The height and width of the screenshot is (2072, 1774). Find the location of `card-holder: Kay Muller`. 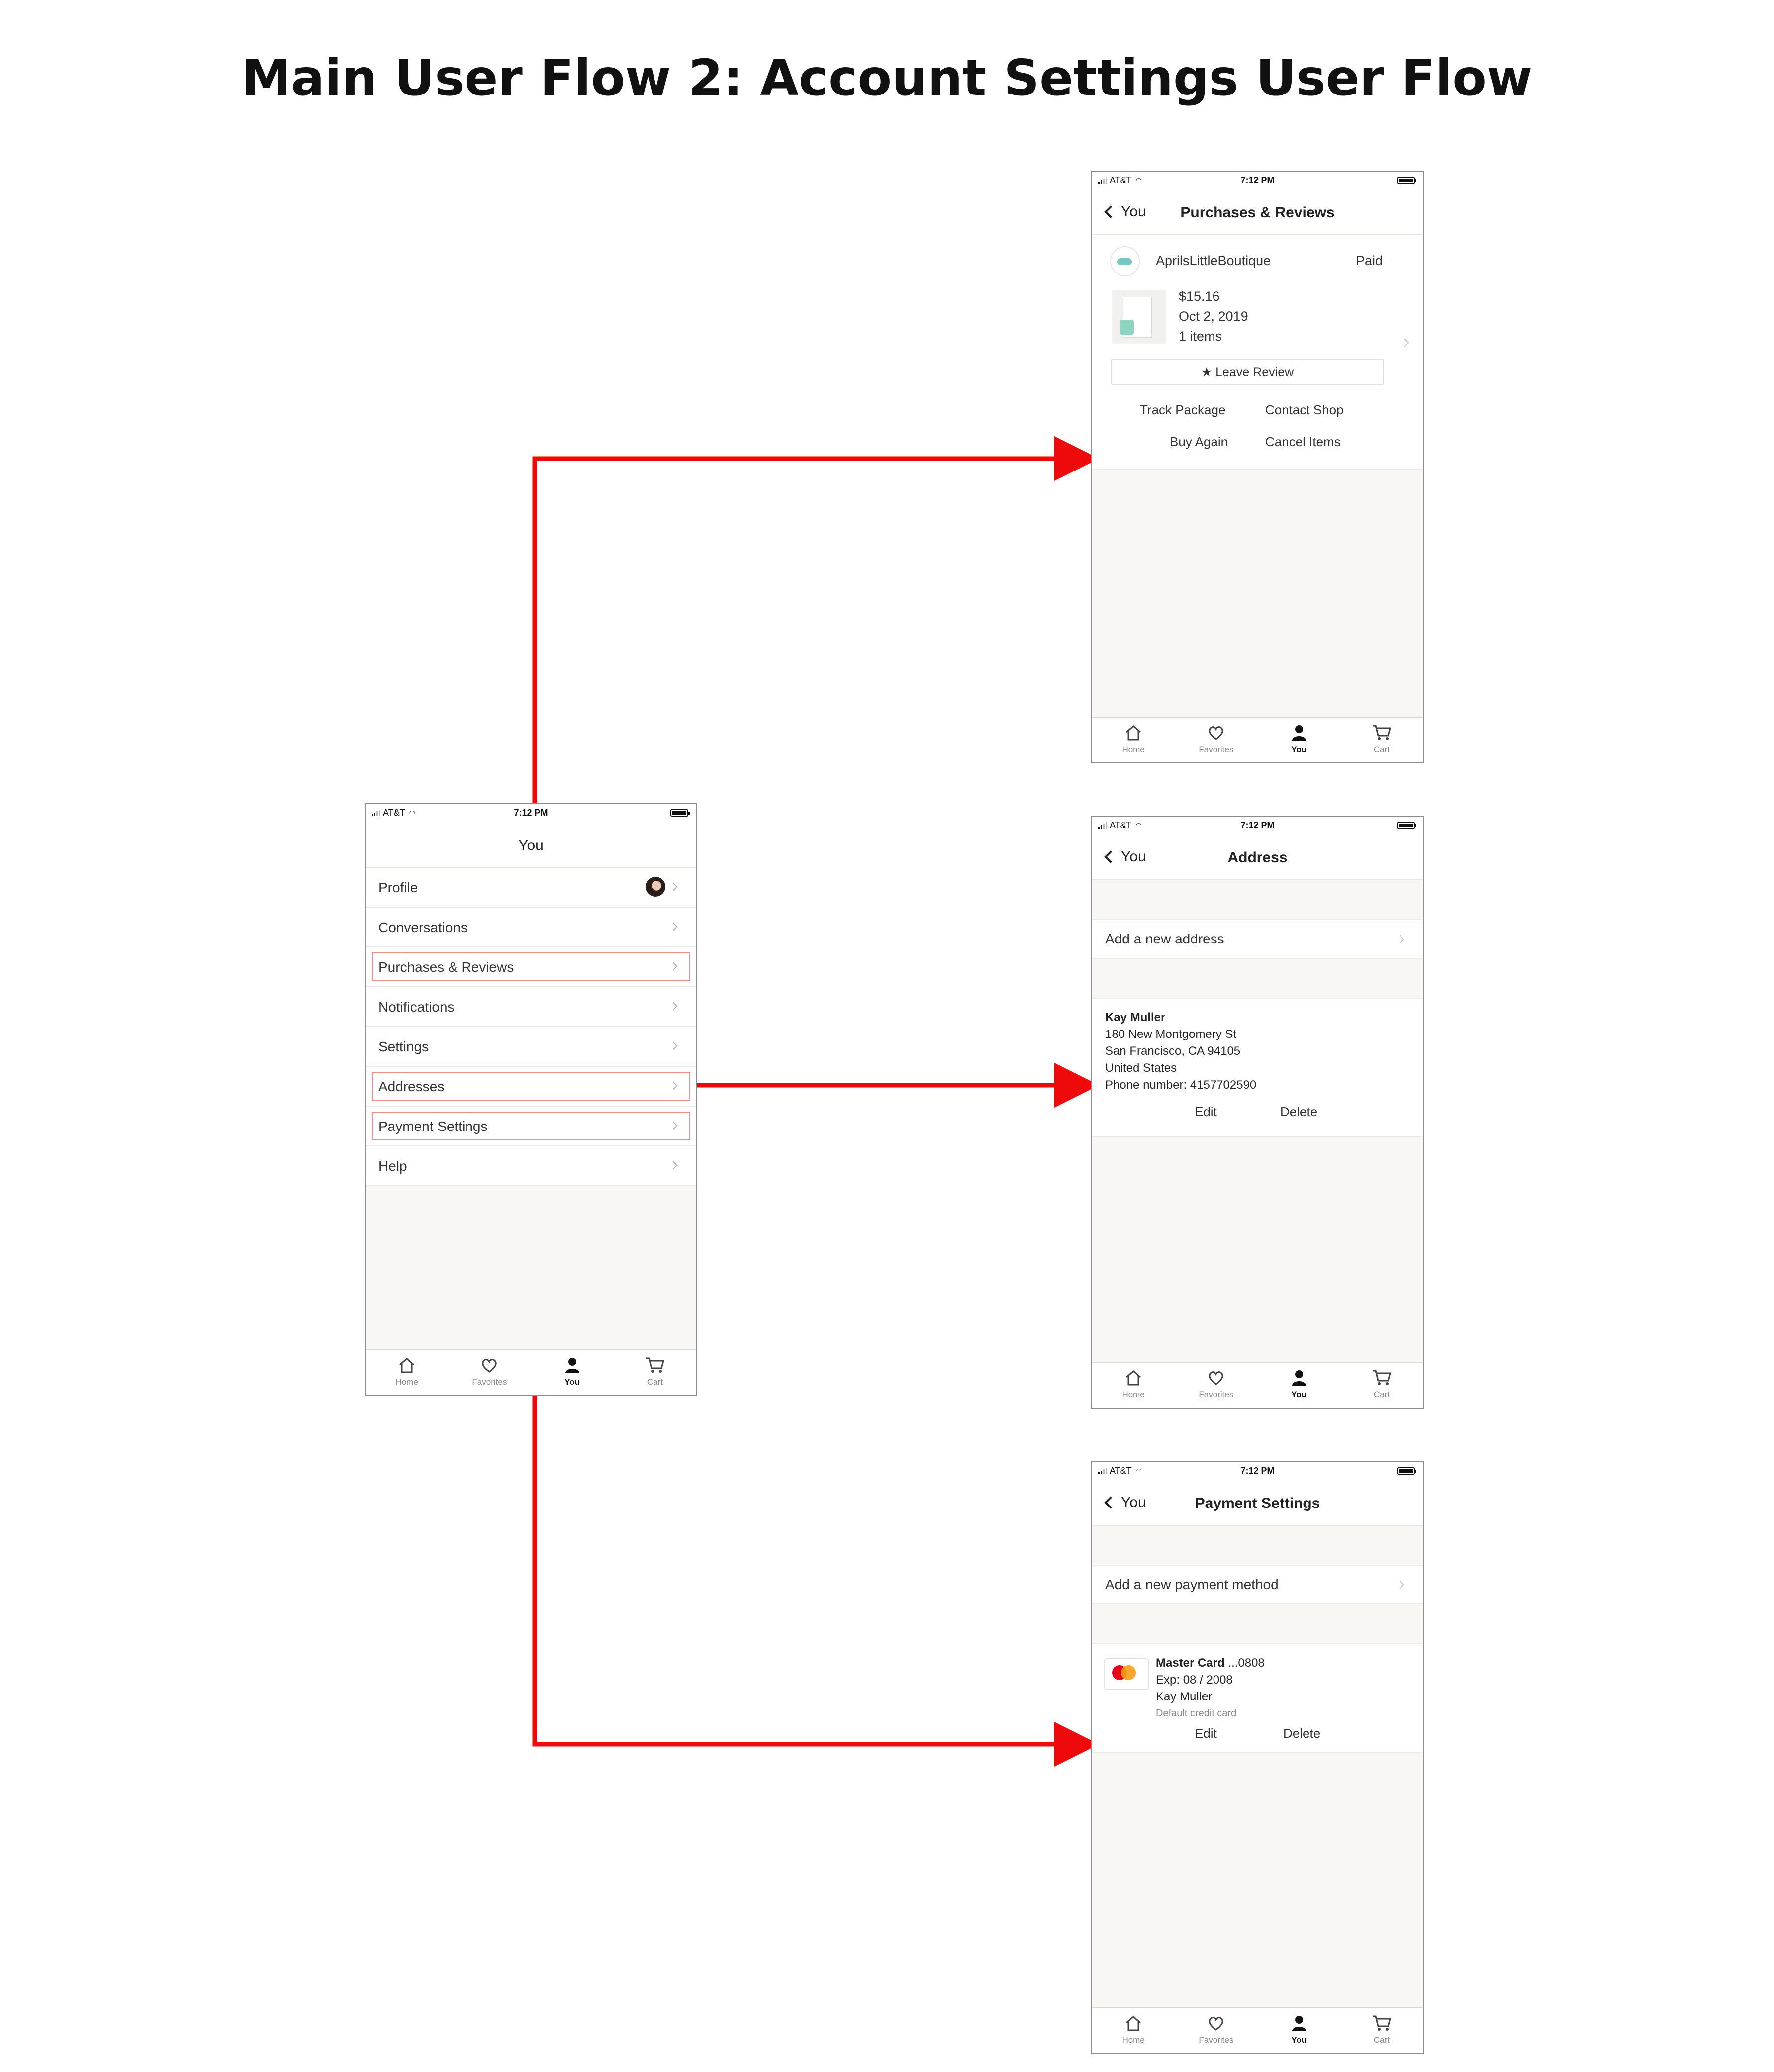

card-holder: Kay Muller is located at coordinates (1184, 1696).